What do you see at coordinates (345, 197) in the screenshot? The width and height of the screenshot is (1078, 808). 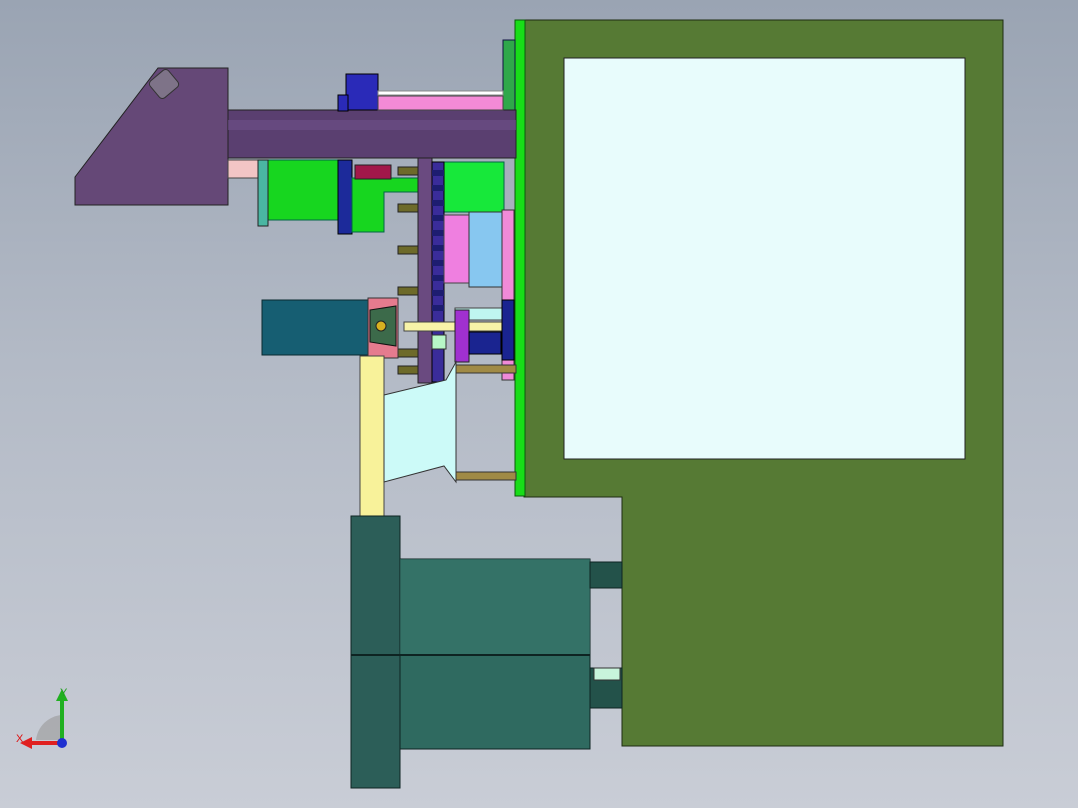 I see `blue-bracket` at bounding box center [345, 197].